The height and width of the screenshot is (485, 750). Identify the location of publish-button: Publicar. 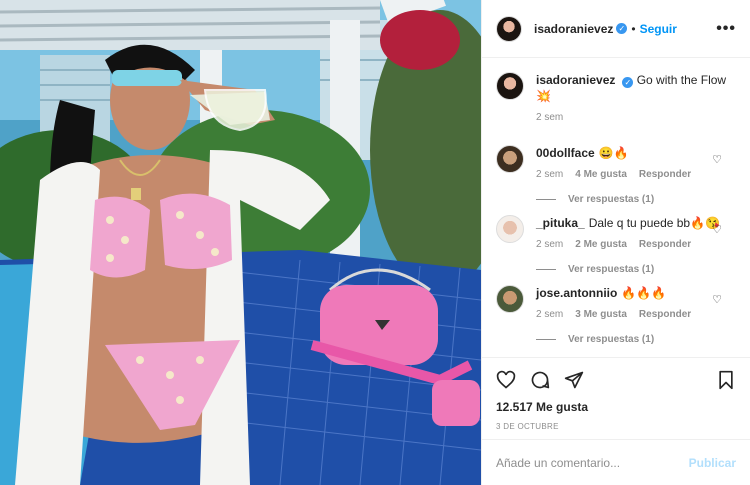
(712, 463).